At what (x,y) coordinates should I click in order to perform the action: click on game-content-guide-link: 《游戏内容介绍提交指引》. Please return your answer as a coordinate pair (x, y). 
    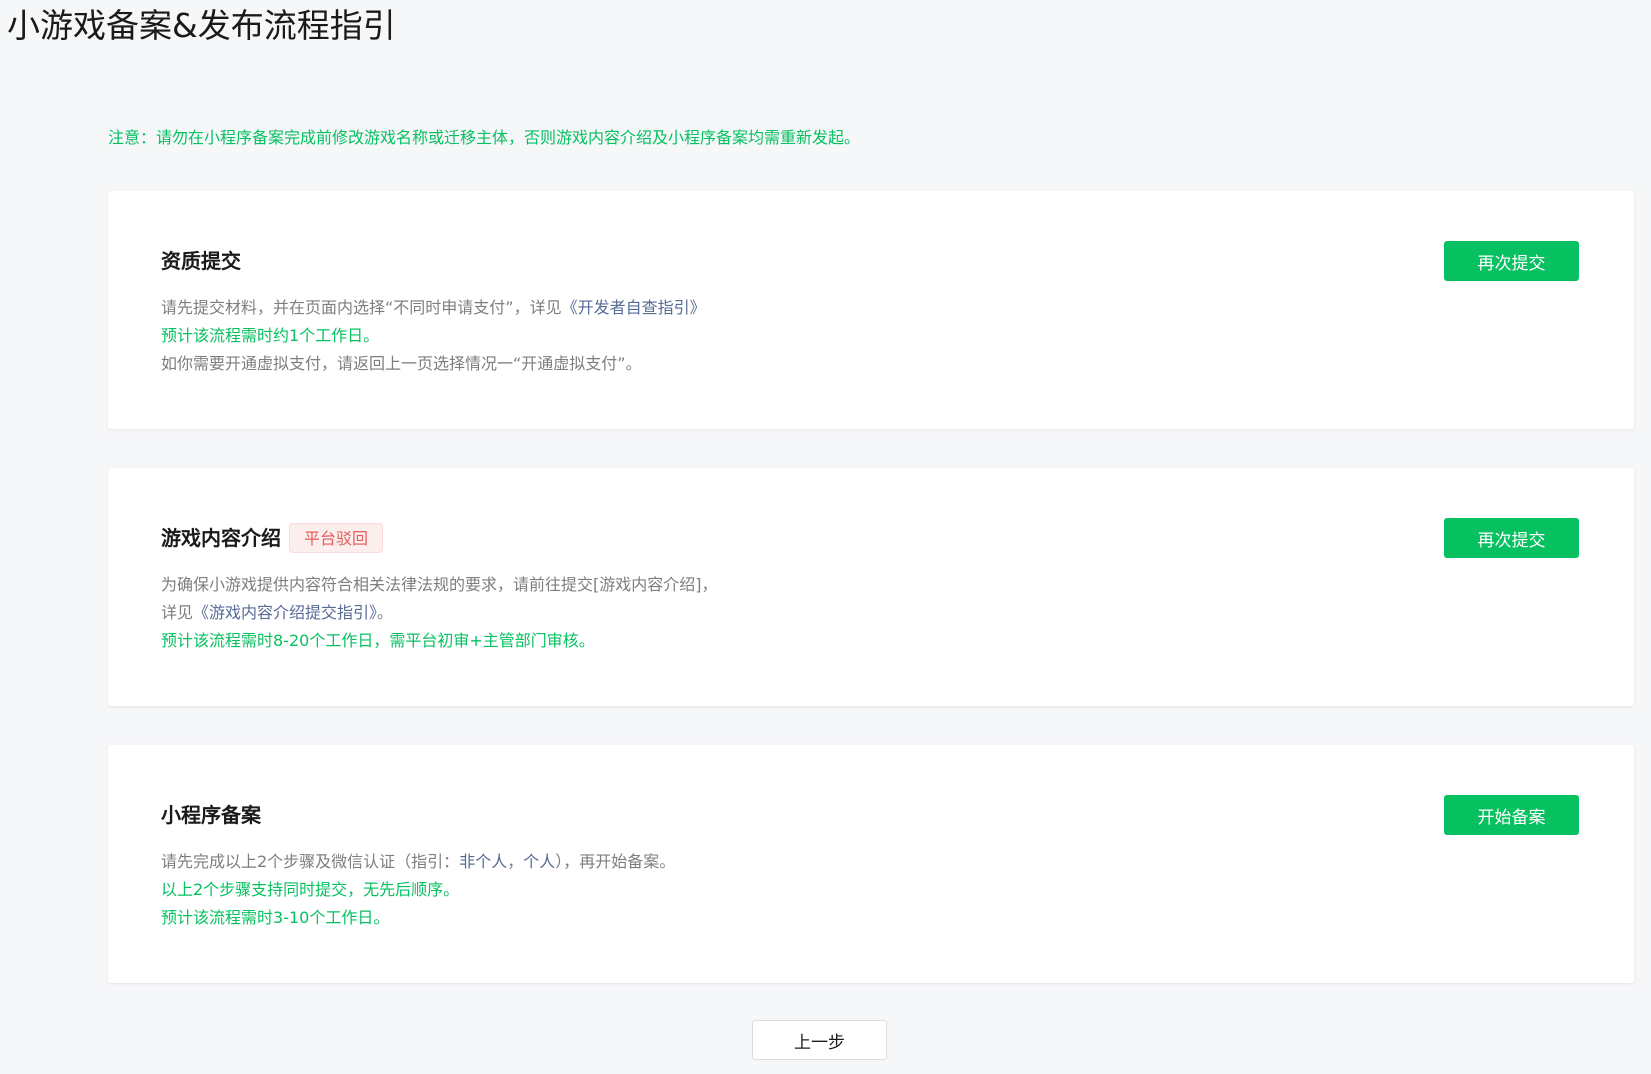
    Looking at the image, I should click on (285, 612).